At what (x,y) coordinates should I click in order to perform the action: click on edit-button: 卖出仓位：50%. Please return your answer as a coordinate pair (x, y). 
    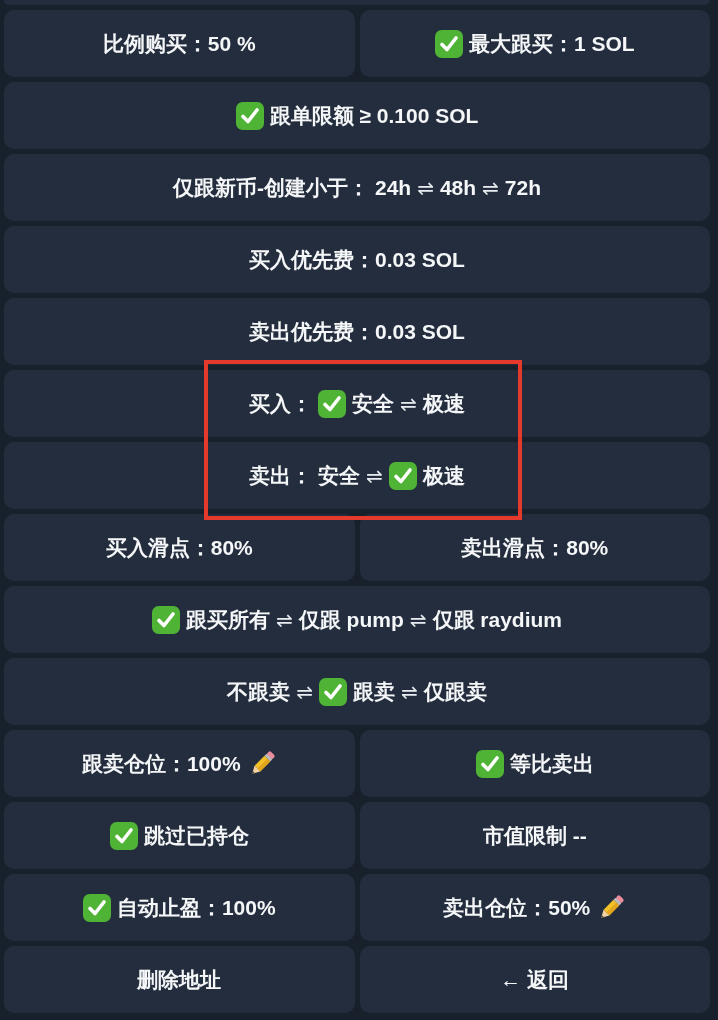
    Looking at the image, I should click on (534, 907).